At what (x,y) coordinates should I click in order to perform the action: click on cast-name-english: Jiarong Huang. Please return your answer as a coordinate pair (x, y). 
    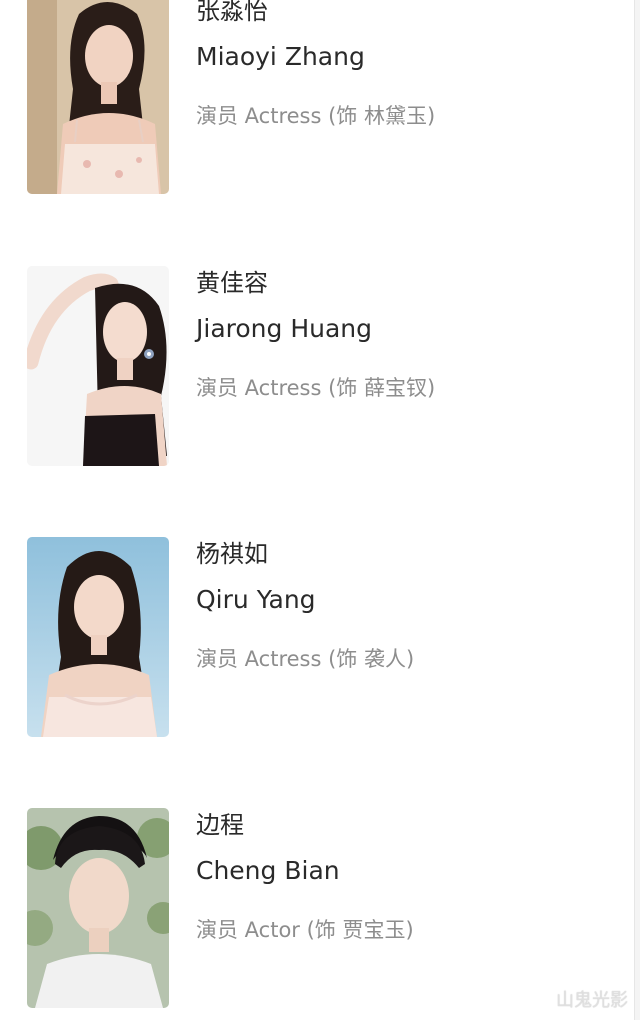
    Looking at the image, I should click on (284, 328).